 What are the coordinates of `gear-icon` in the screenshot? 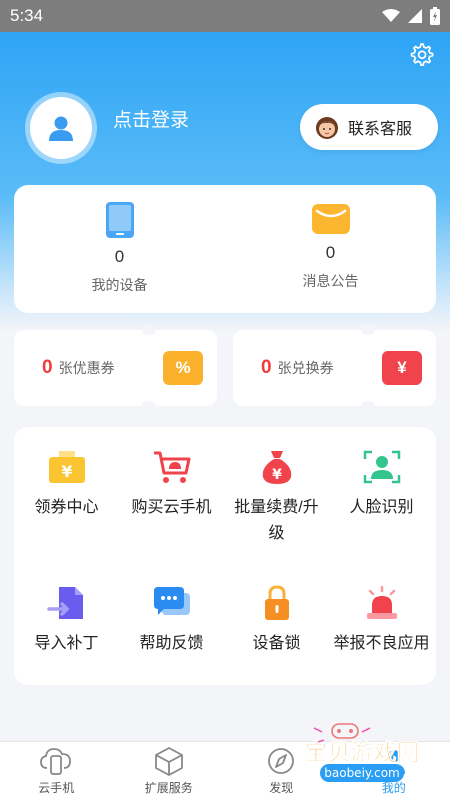 It's located at (421, 55).